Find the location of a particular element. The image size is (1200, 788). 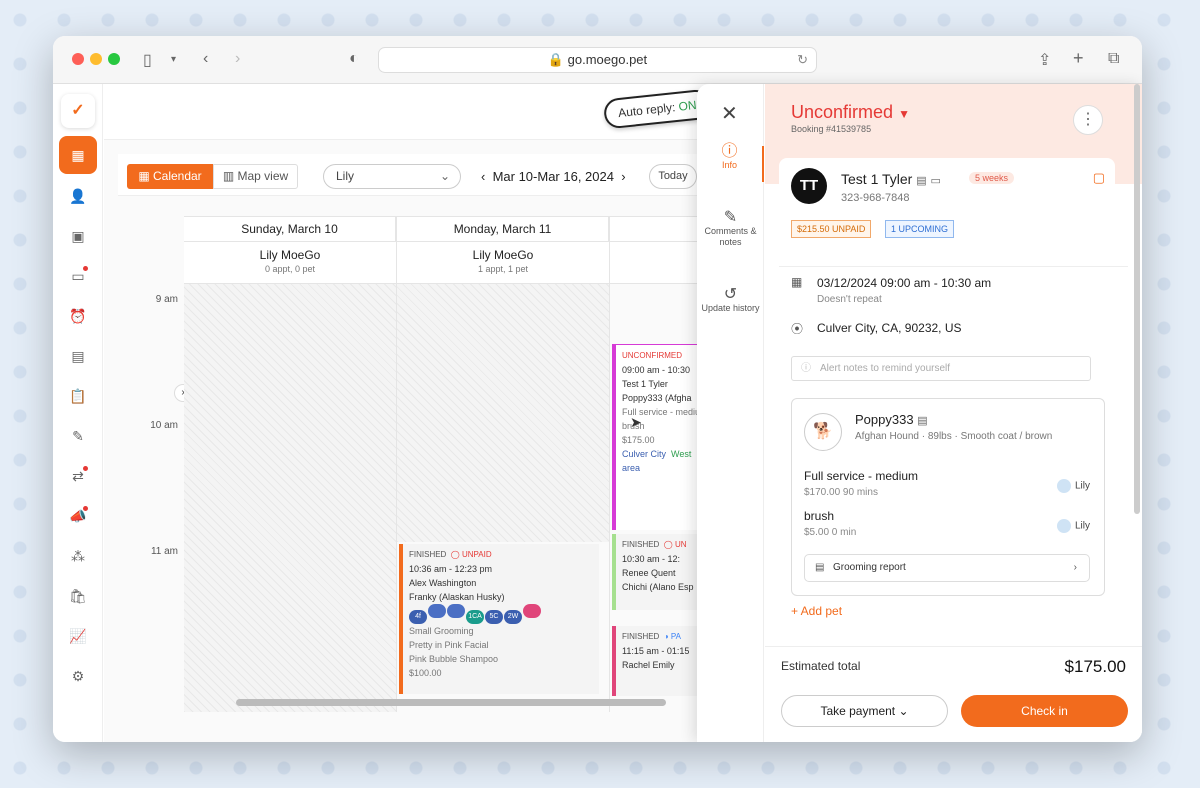

shield-icon: ◐ is located at coordinates (354, 59).